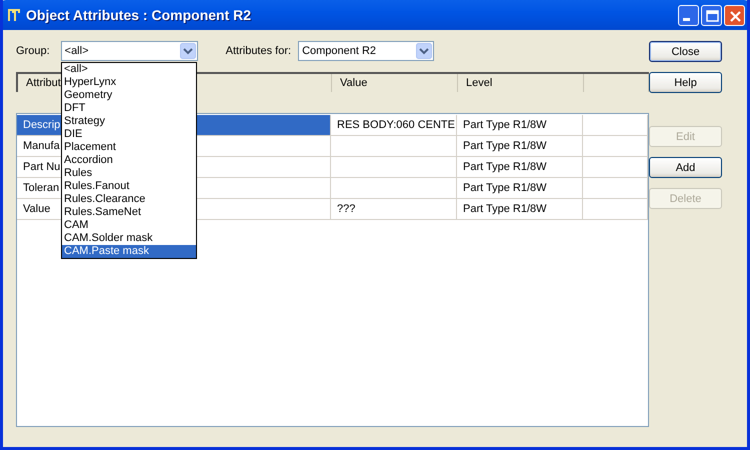 The image size is (750, 450). What do you see at coordinates (139, 15) in the screenshot?
I see `window-title: Object Attributes : Component R2` at bounding box center [139, 15].